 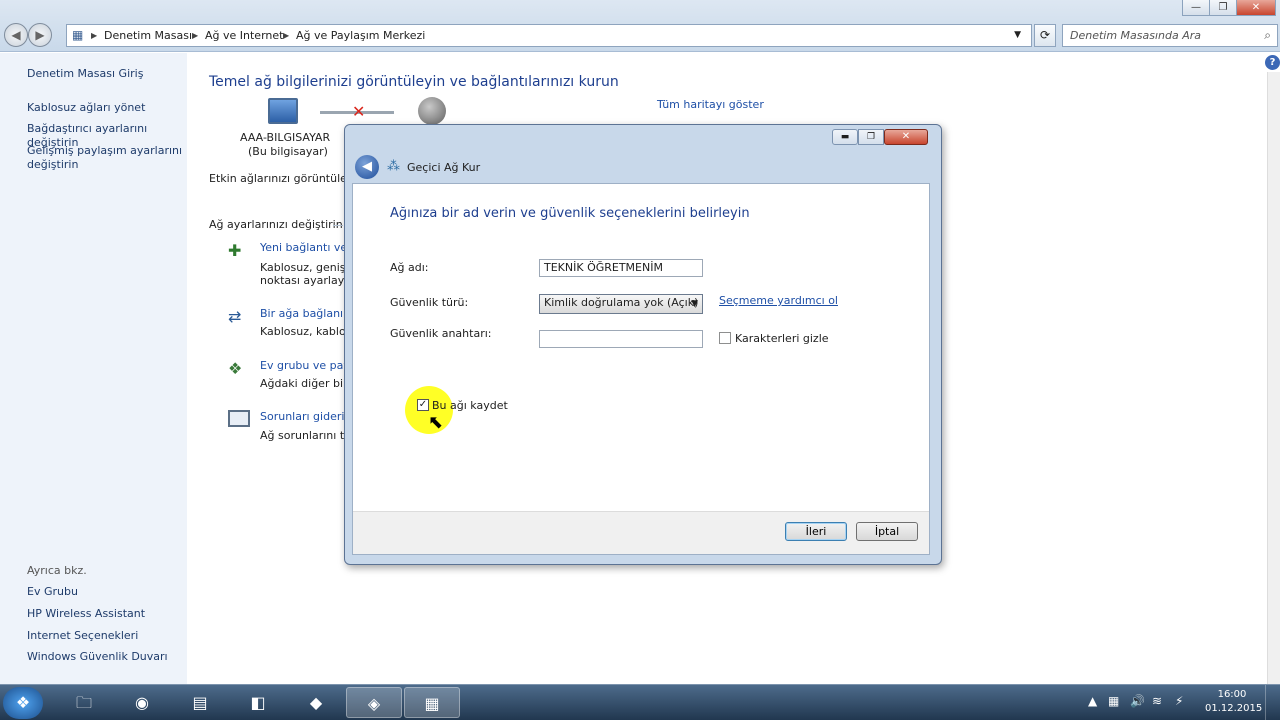 What do you see at coordinates (276, 224) in the screenshot?
I see `change-settings-label: Ağ ayarlarınızı değiştirin` at bounding box center [276, 224].